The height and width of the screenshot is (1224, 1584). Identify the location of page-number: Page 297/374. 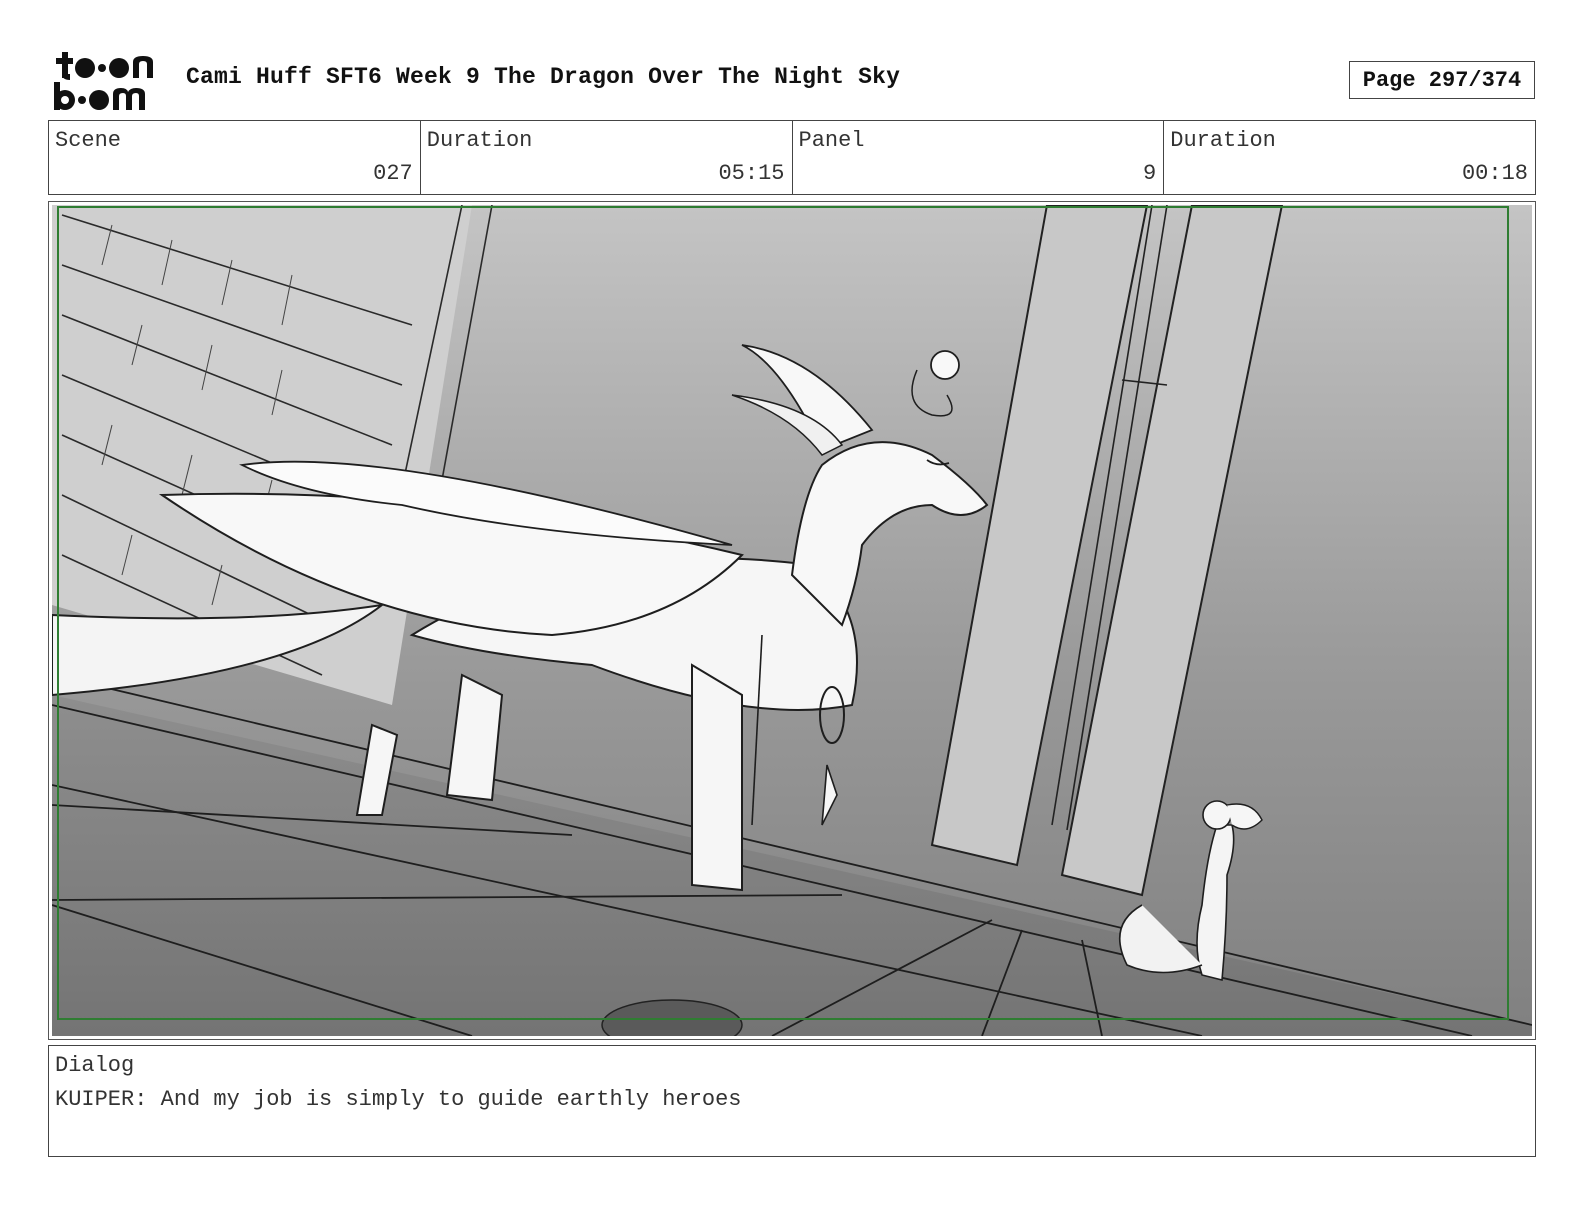
(1442, 80).